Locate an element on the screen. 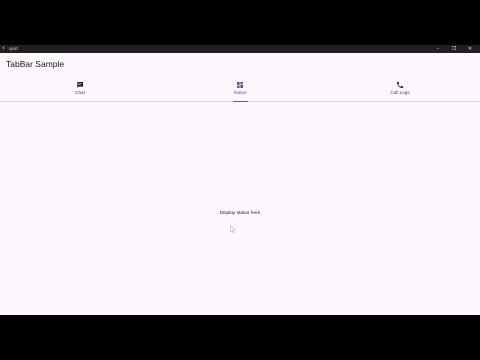 This screenshot has height=360, width=480. tab-status: Status is located at coordinates (240, 90).